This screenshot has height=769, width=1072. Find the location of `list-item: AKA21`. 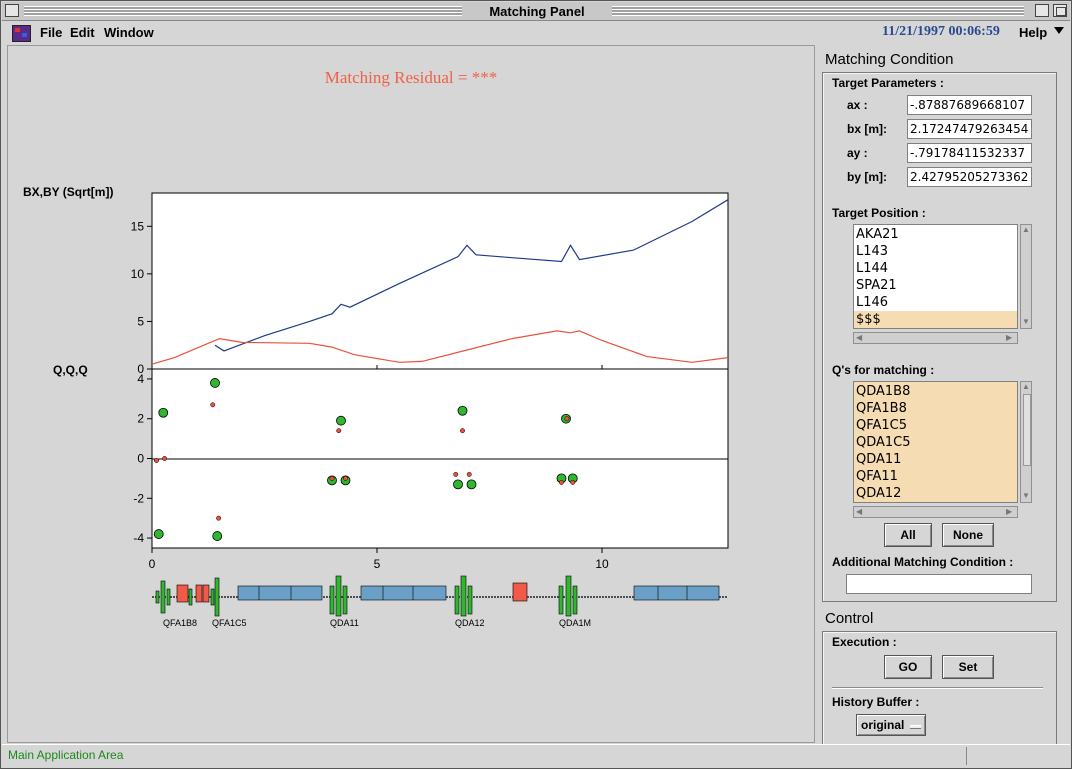

list-item: AKA21 is located at coordinates (935, 234).